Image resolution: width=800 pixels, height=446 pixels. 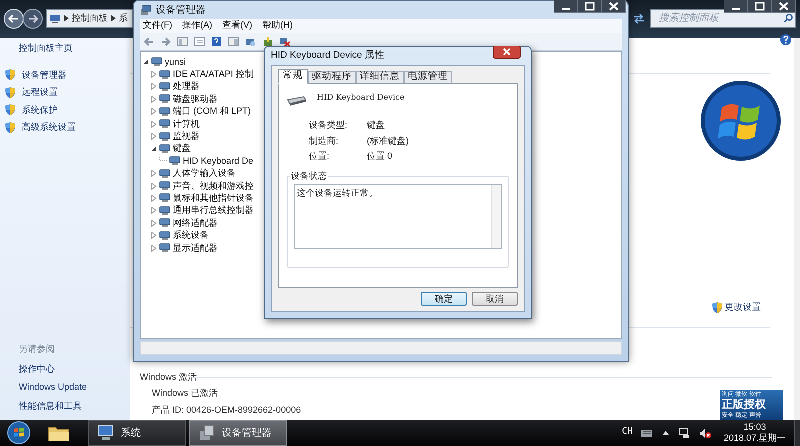 I want to click on tree-item: 系统设备, so click(x=191, y=235).